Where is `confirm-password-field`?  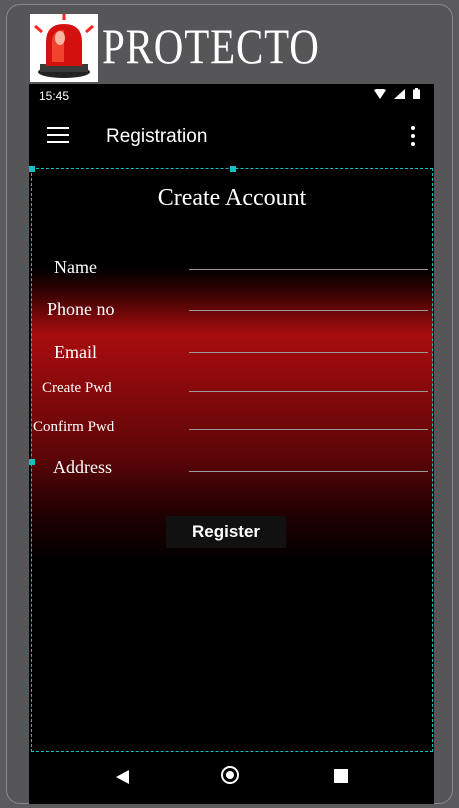 confirm-password-field is located at coordinates (308, 429).